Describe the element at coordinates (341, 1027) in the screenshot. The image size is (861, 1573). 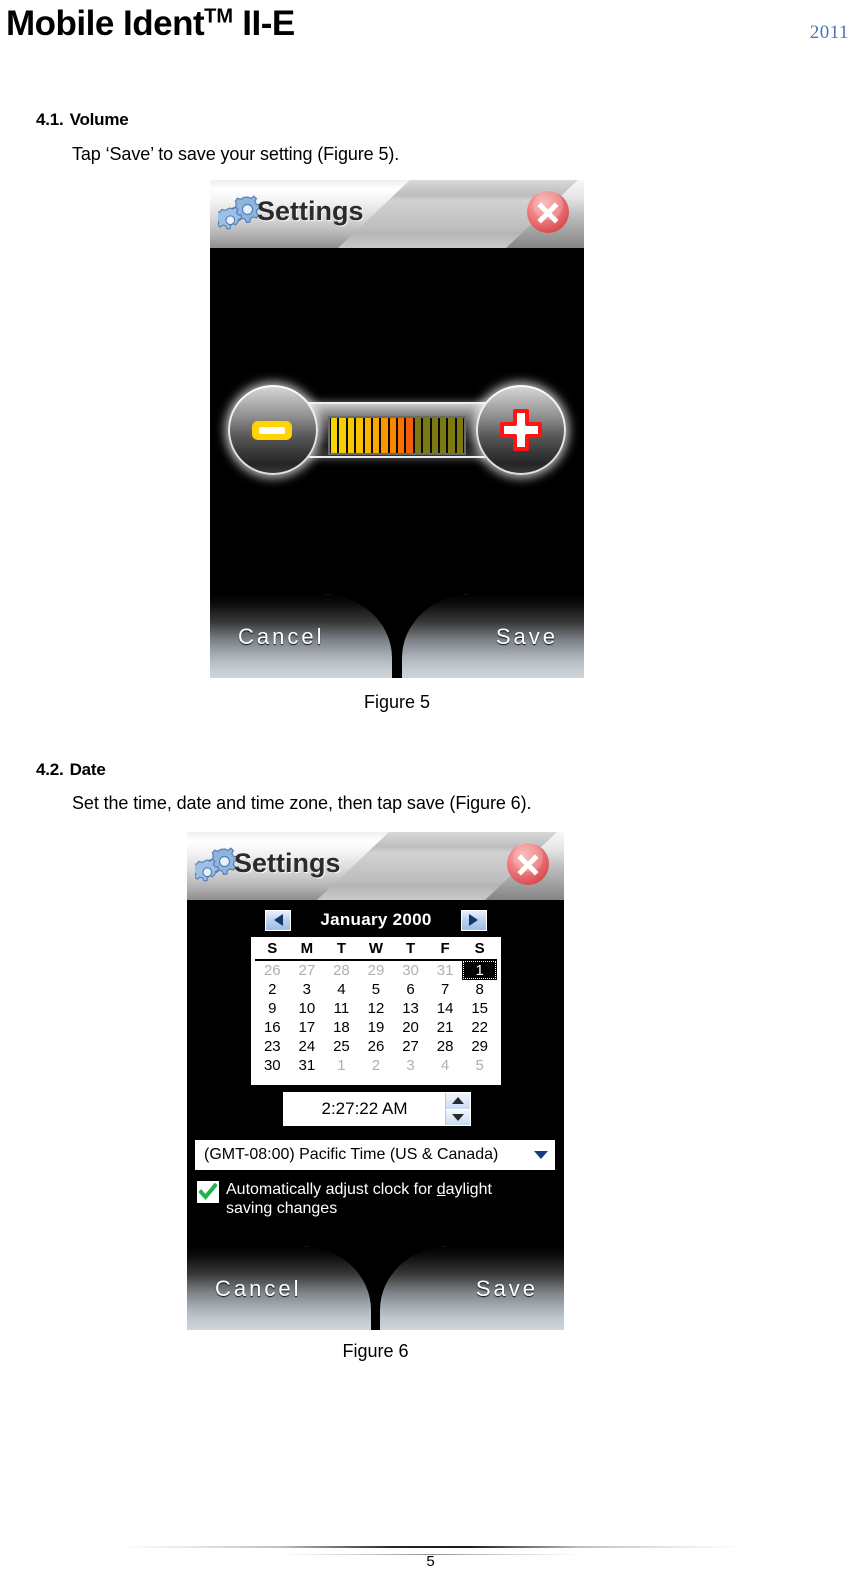
I see `calendar-day: 18` at that location.